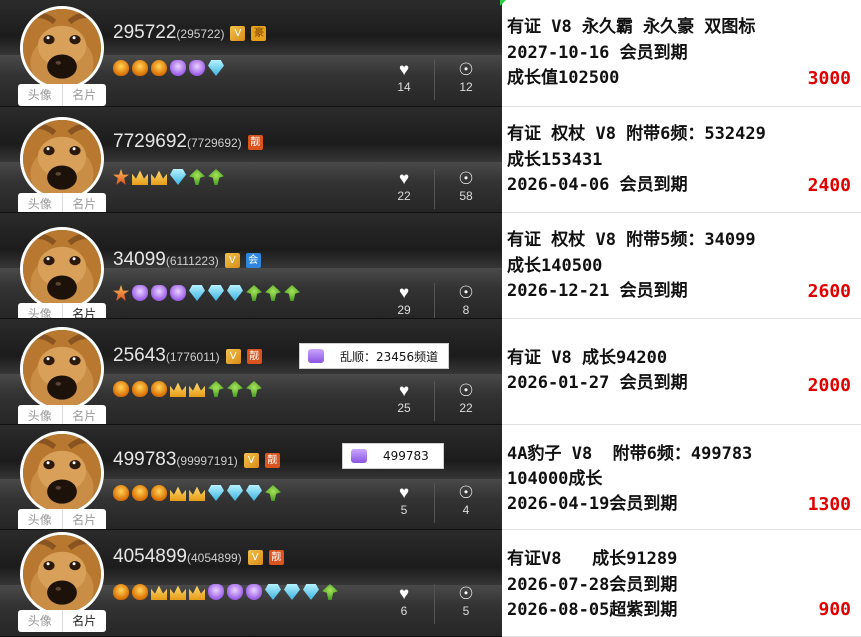 Image resolution: width=861 pixels, height=637 pixels. Describe the element at coordinates (404, 300) in the screenshot. I see `likes-stat: ♥ 29` at that location.